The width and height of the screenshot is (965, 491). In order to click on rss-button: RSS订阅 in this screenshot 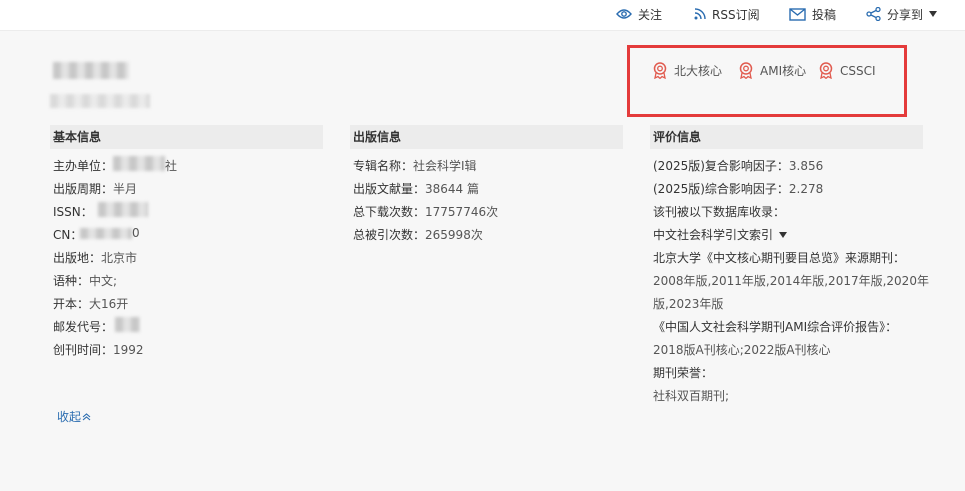, I will do `click(727, 14)`.